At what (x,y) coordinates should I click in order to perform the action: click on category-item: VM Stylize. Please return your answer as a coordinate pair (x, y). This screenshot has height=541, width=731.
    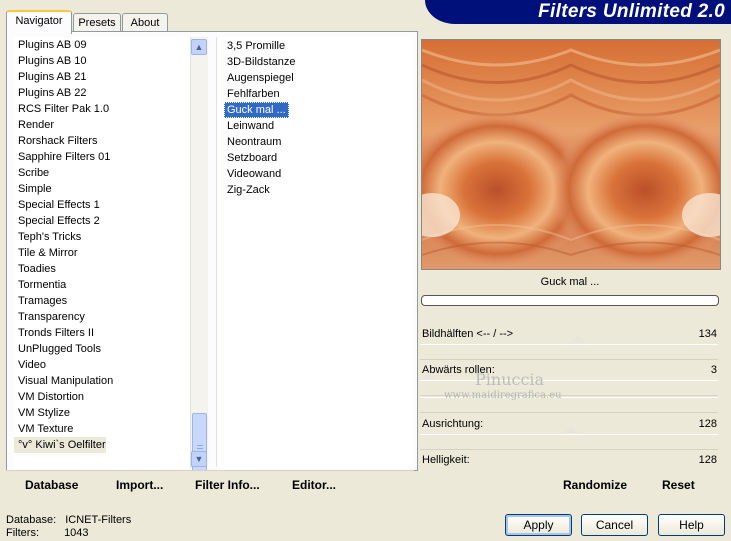
    Looking at the image, I should click on (42, 413).